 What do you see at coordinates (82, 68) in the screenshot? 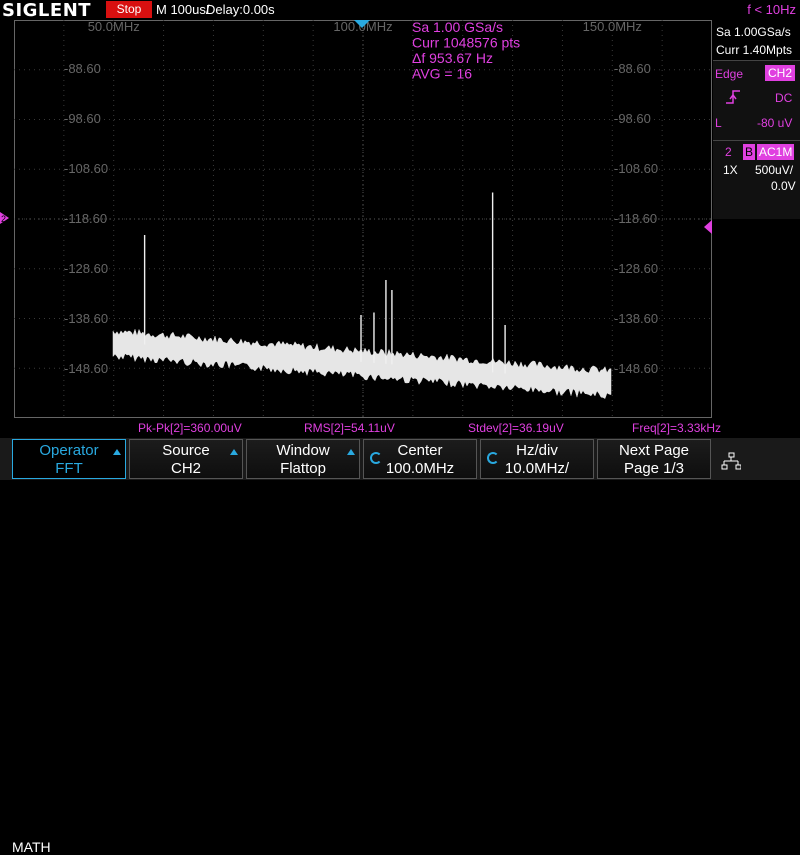
I see `y-label-left-0: -88.60` at bounding box center [82, 68].